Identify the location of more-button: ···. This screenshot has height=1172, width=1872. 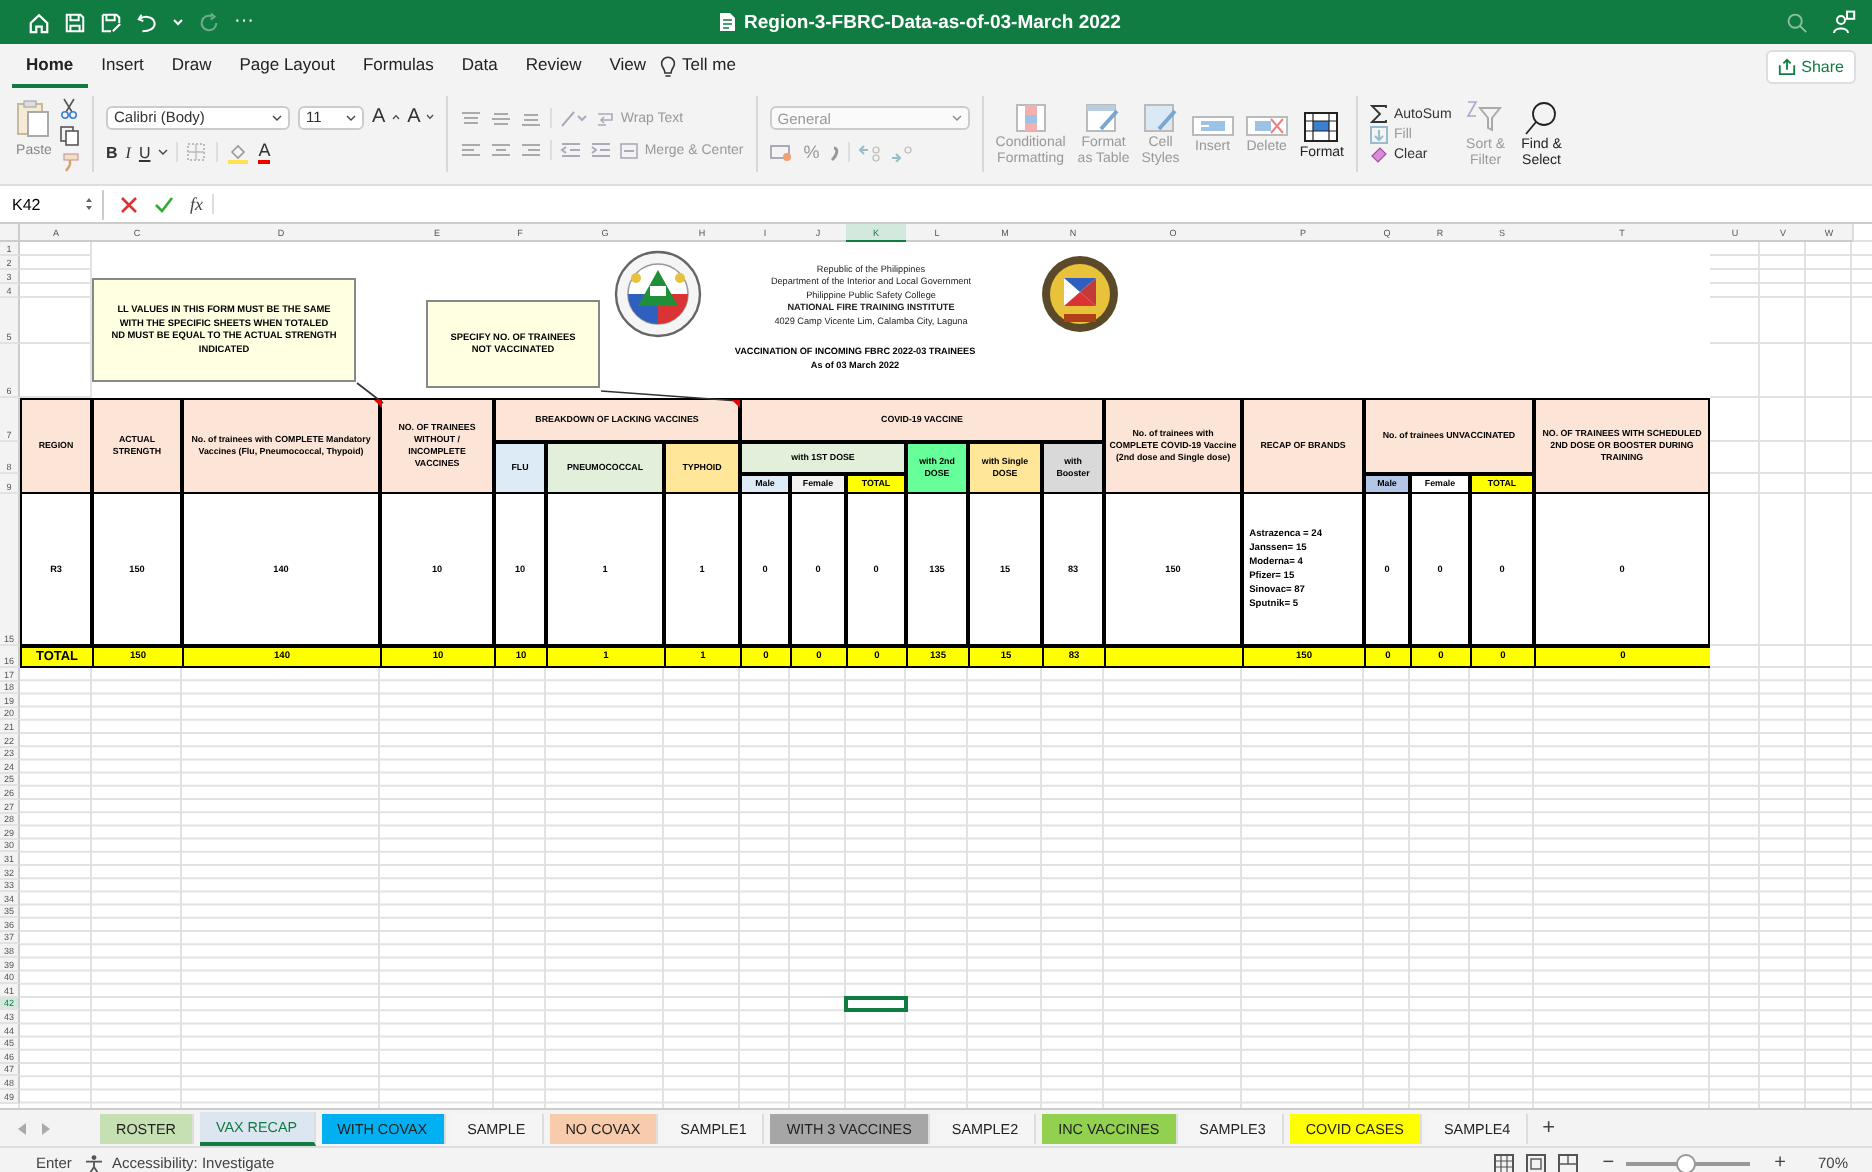
(244, 22).